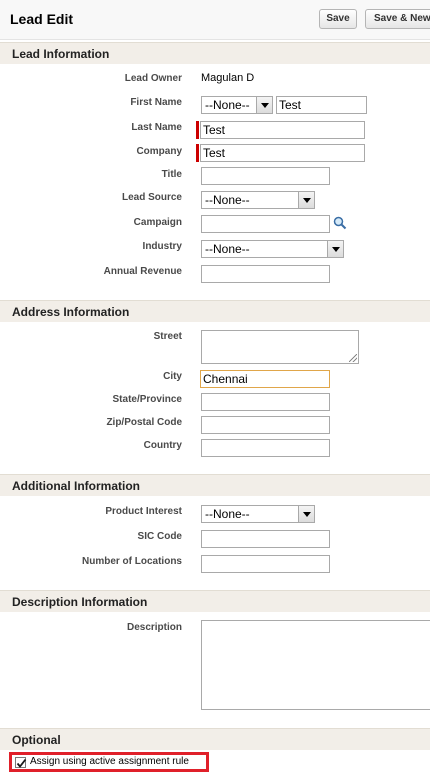  What do you see at coordinates (265, 539) in the screenshot?
I see `sic-code-input` at bounding box center [265, 539].